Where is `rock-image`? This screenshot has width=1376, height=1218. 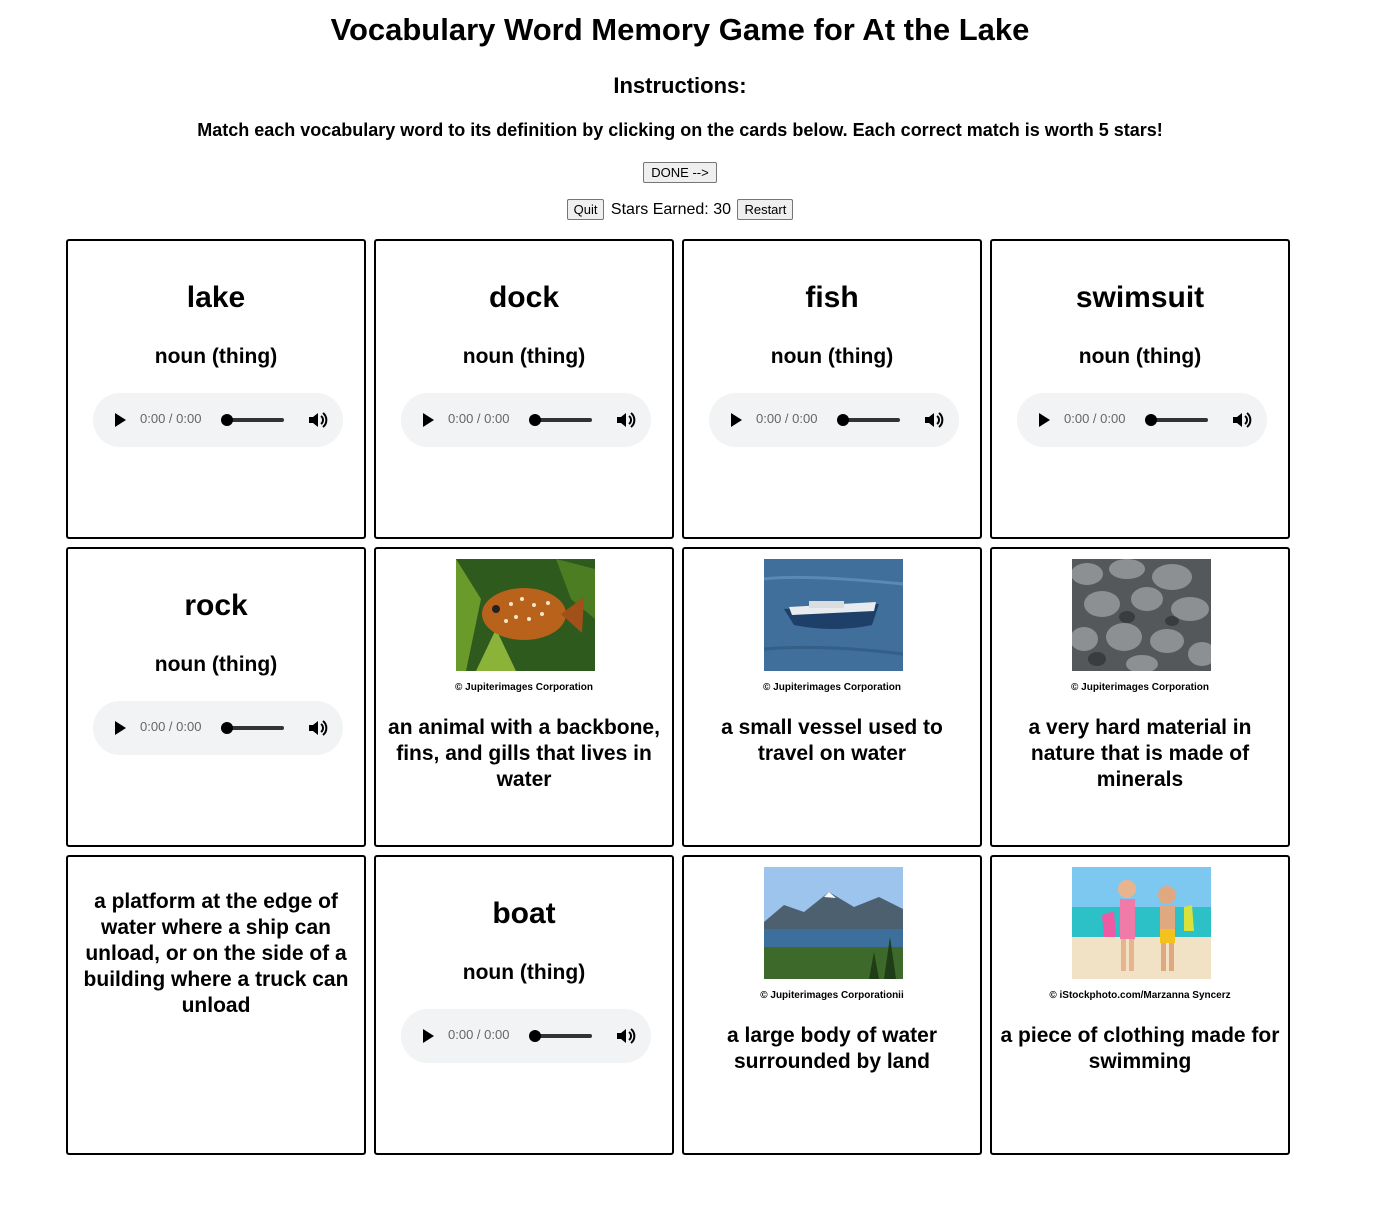
rock-image is located at coordinates (1141, 615).